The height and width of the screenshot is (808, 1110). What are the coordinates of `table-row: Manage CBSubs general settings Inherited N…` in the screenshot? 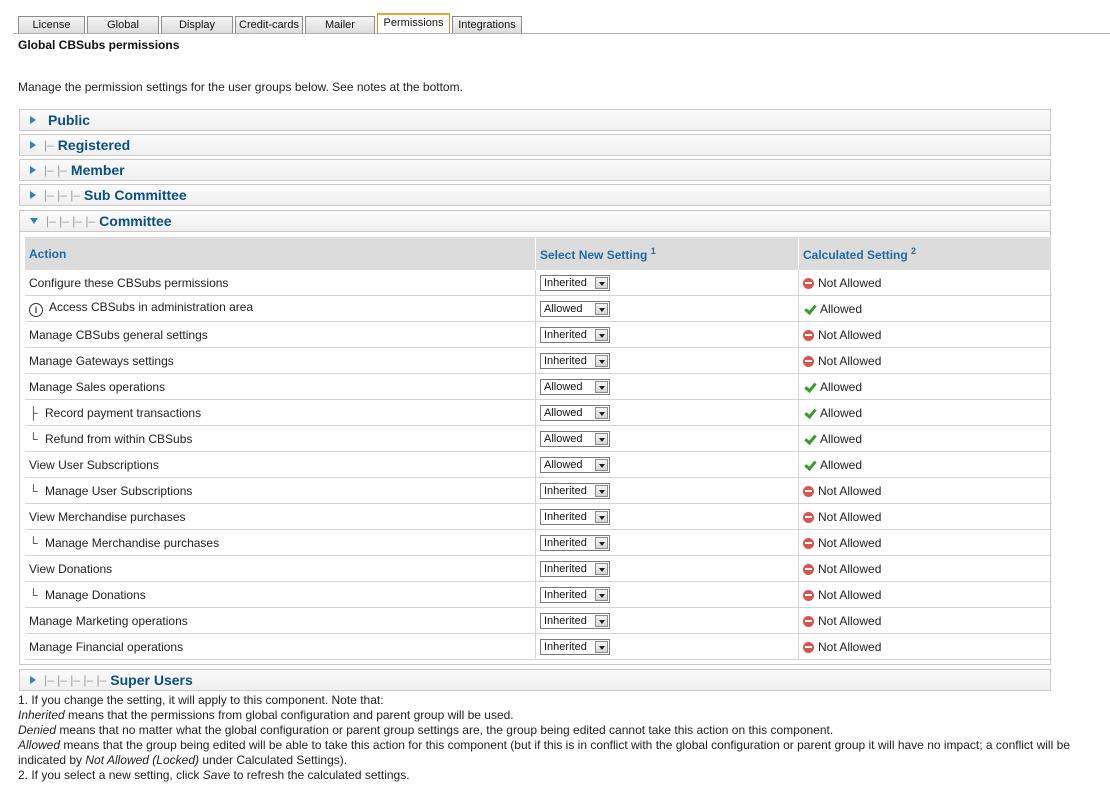 It's located at (538, 334).